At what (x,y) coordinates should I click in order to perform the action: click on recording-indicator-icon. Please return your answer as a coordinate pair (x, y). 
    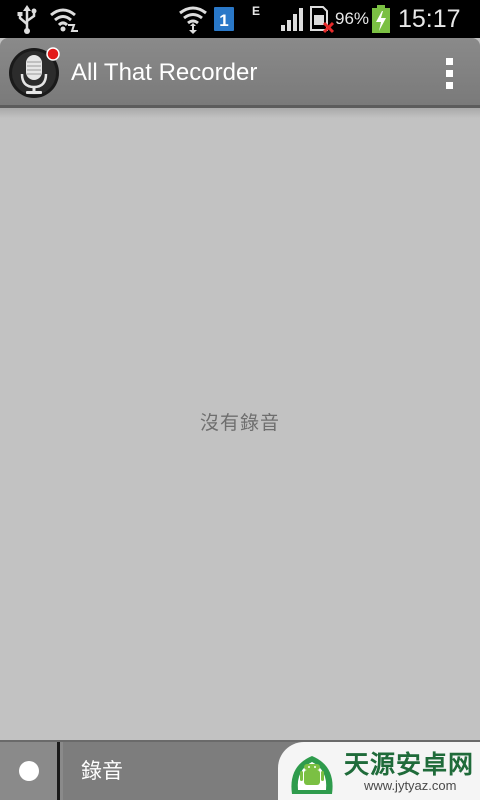
    Looking at the image, I should click on (53, 54).